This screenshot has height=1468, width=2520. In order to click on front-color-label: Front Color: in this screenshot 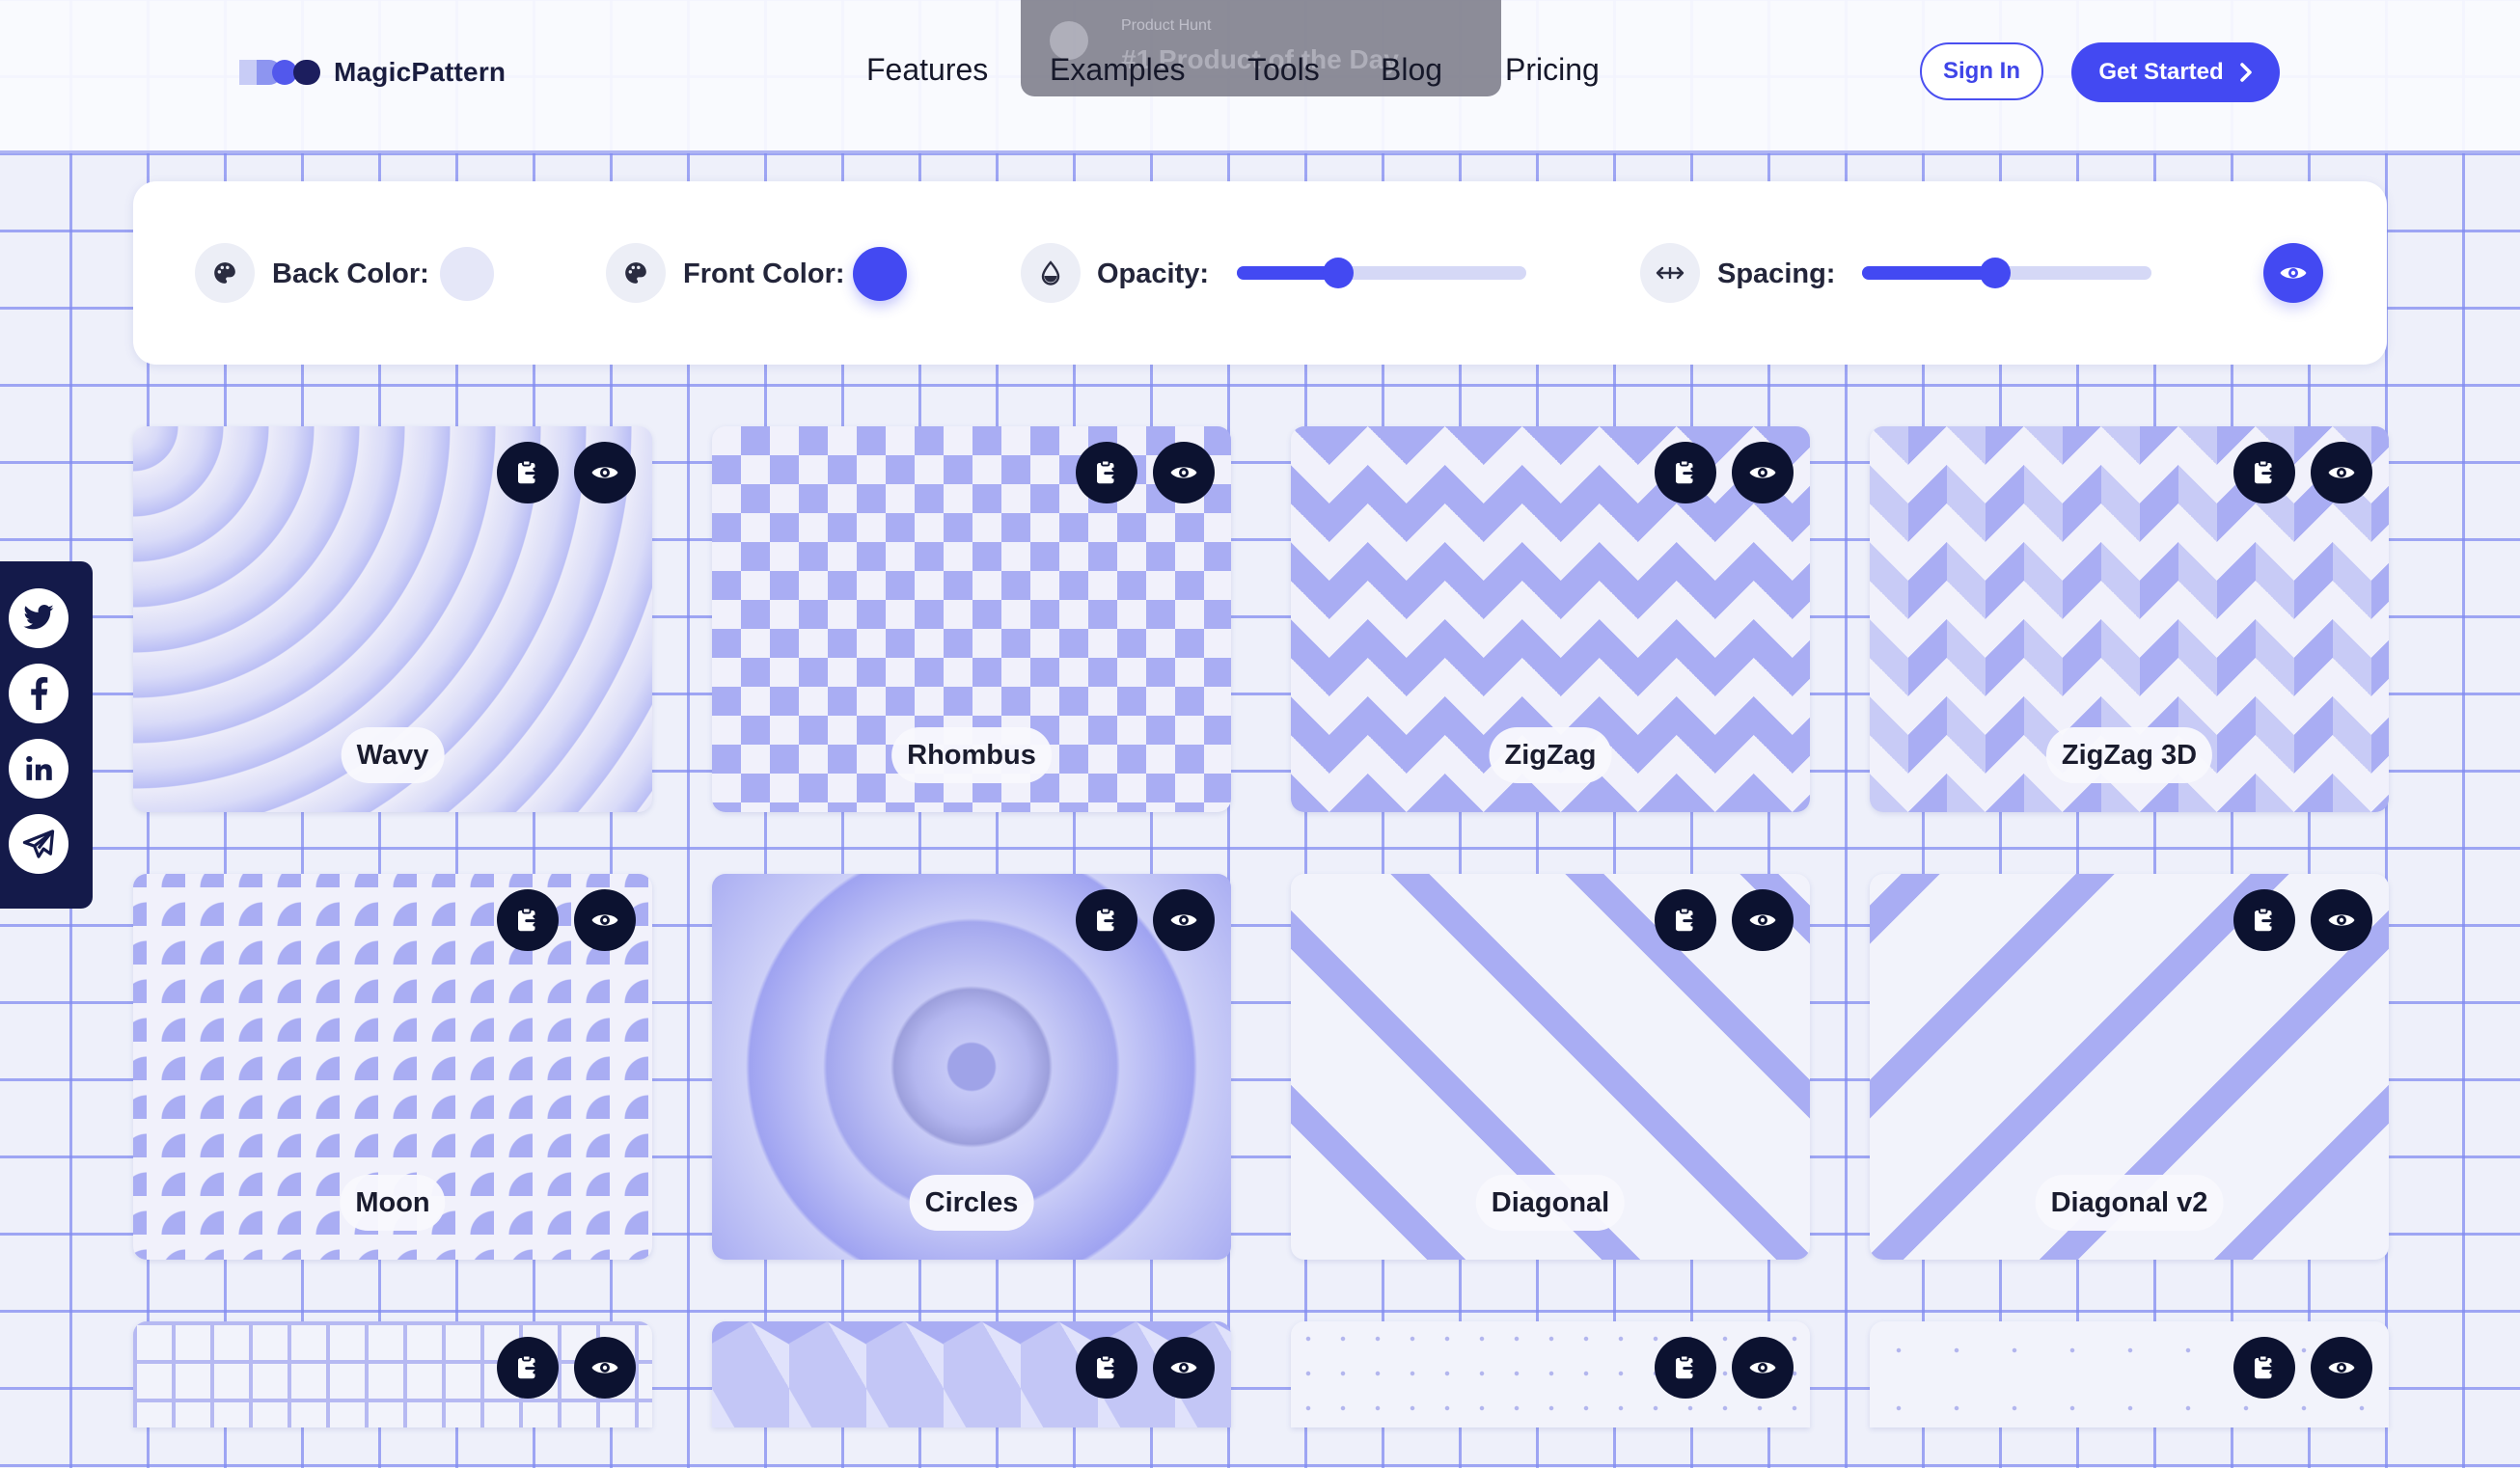, I will do `click(764, 273)`.